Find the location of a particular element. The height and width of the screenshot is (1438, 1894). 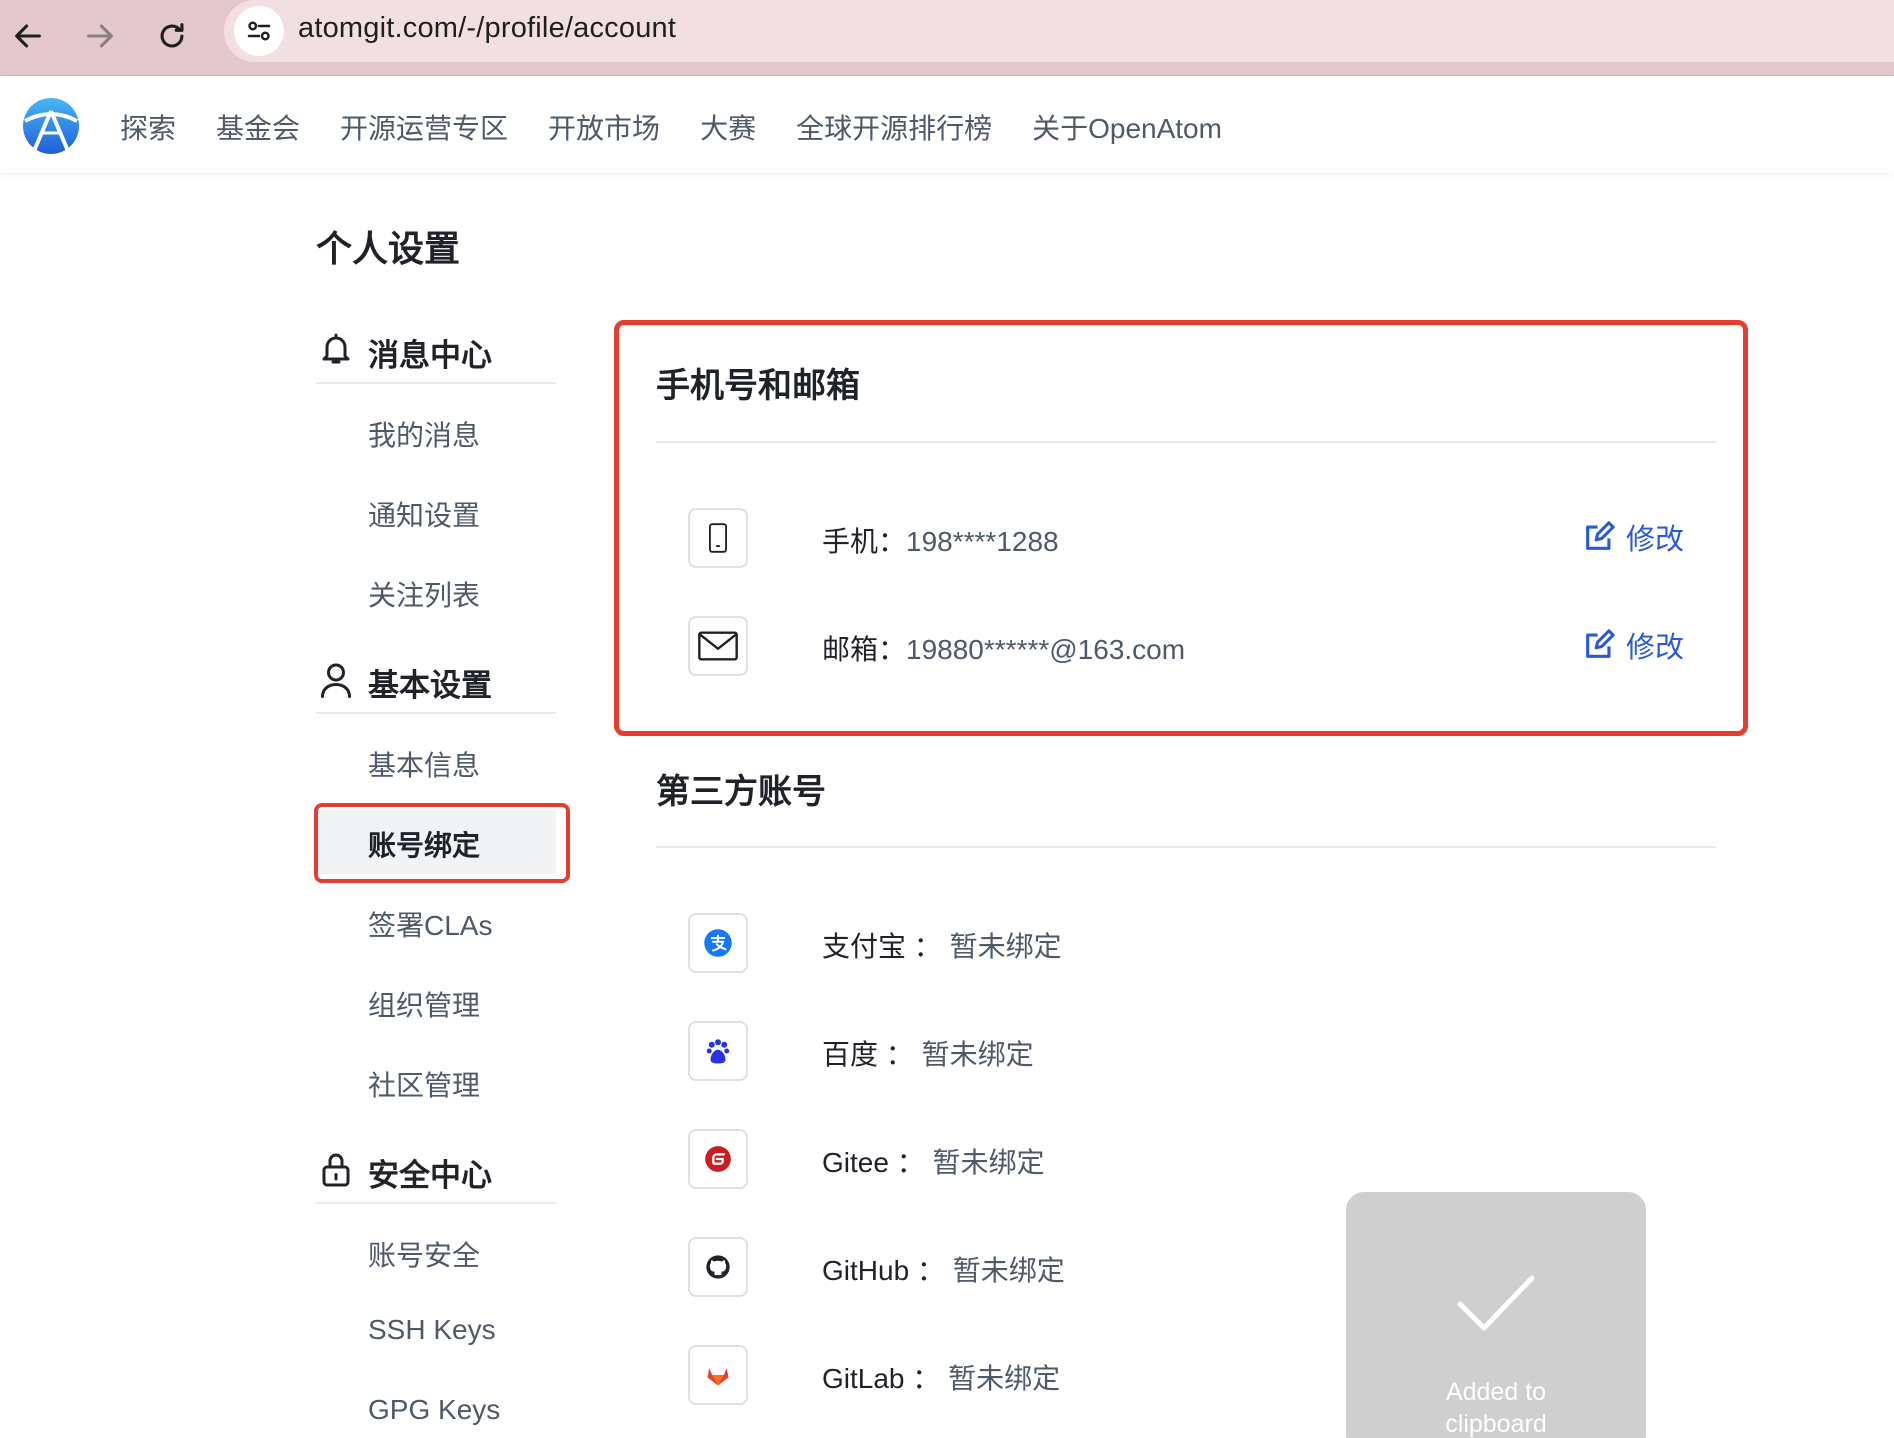

gitlab-status: 暂未绑定 is located at coordinates (1004, 1378).